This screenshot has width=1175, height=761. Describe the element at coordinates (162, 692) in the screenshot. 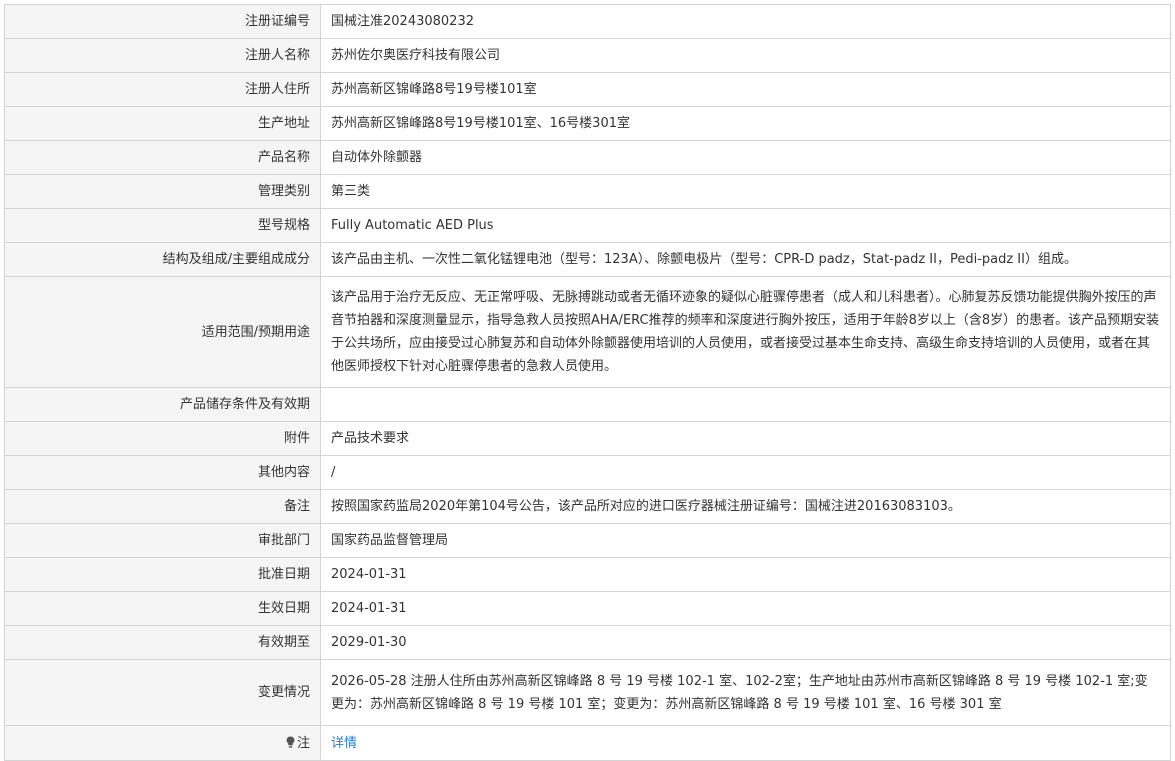

I see `row-label: 变更情况` at that location.